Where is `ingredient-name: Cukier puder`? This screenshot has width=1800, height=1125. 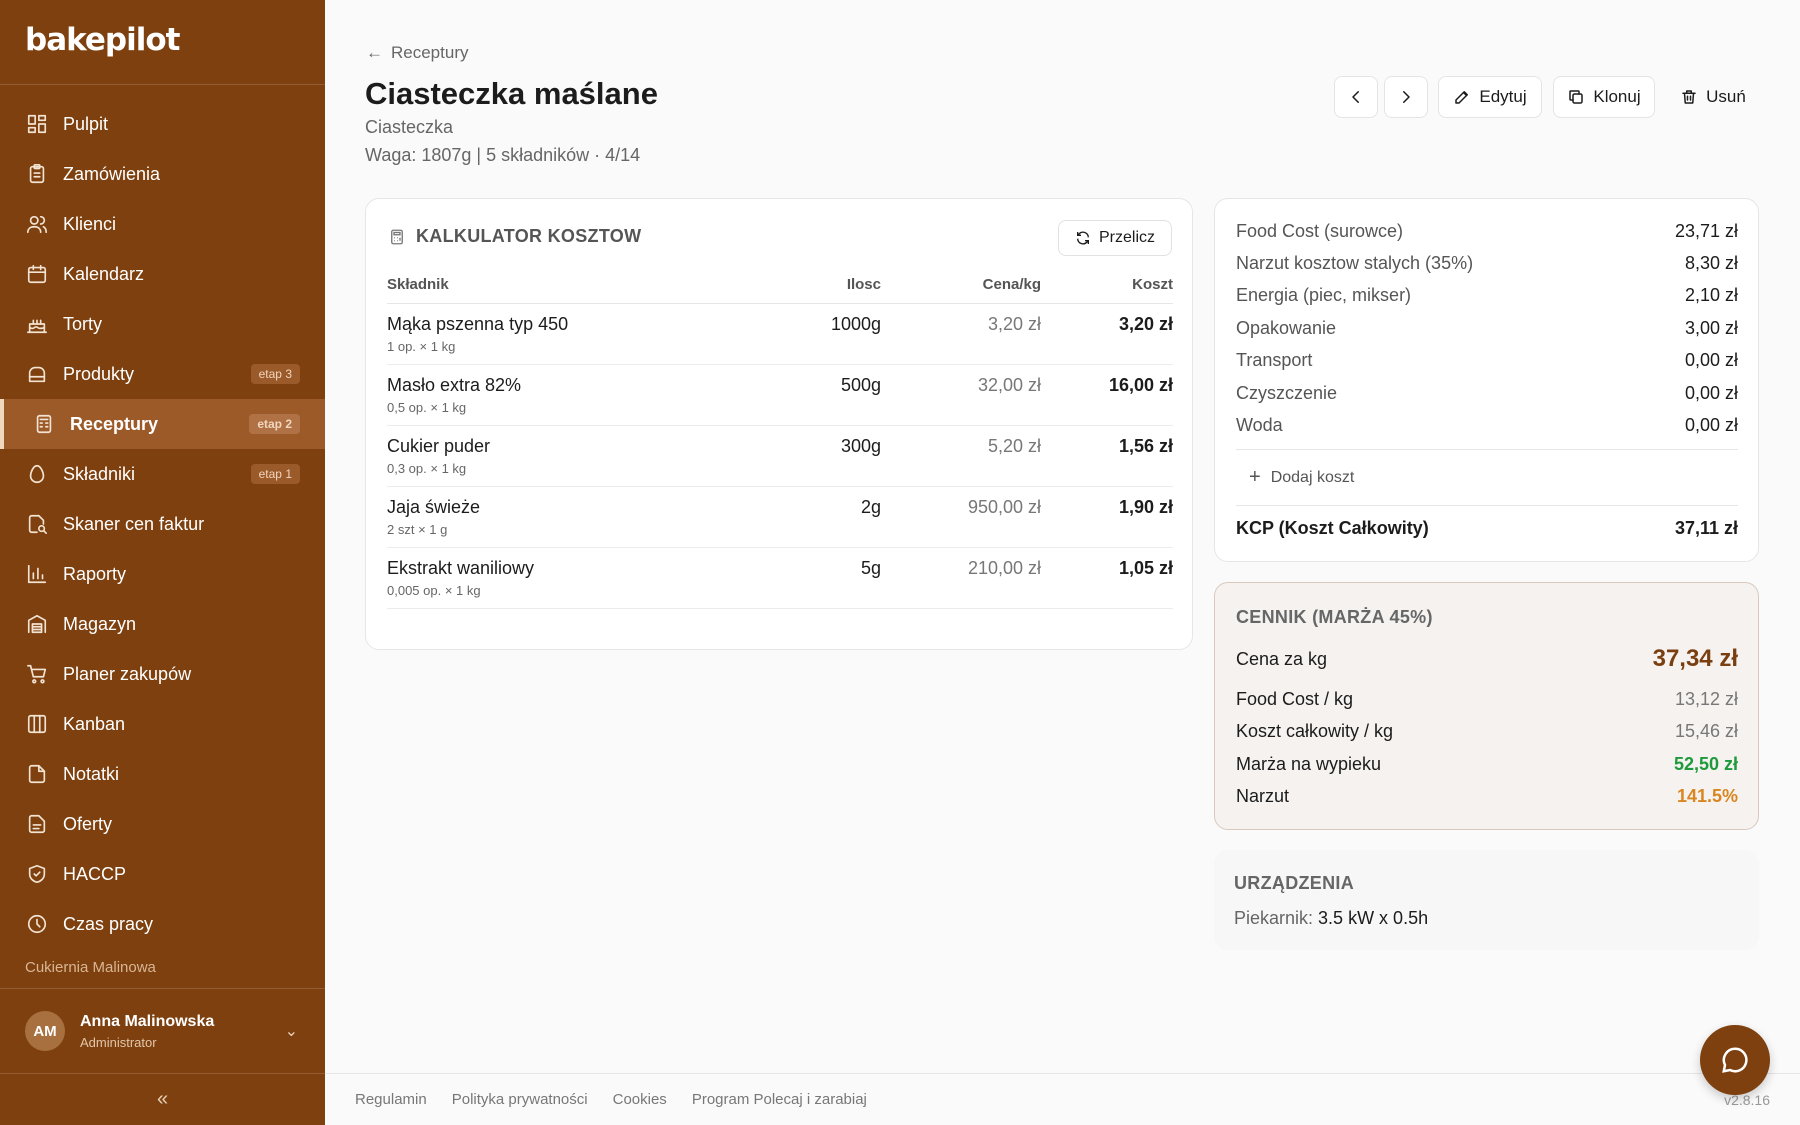
ingredient-name: Cukier puder is located at coordinates (439, 445).